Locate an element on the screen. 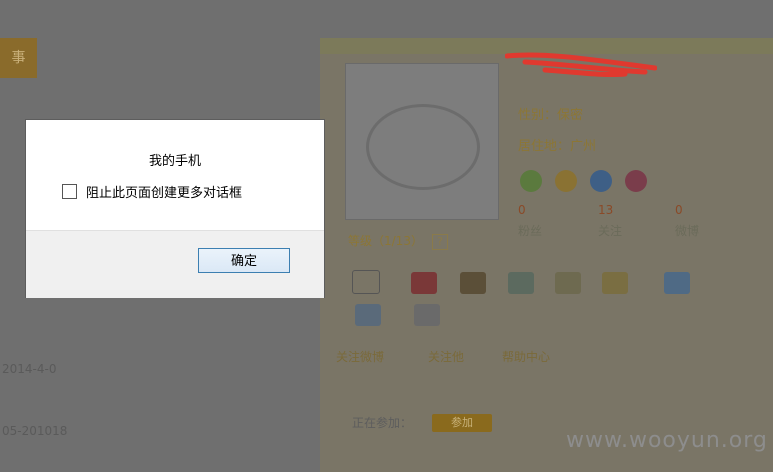  redaction-scribble is located at coordinates (581, 65).